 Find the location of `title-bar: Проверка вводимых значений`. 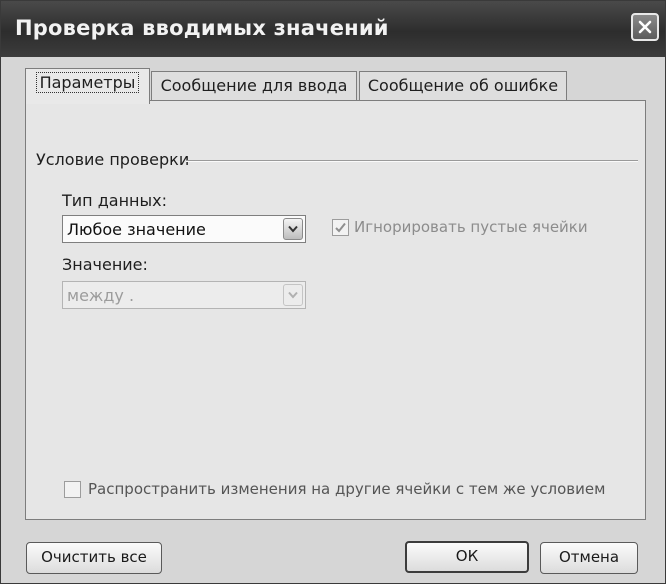

title-bar: Проверка вводимых значений is located at coordinates (333, 29).